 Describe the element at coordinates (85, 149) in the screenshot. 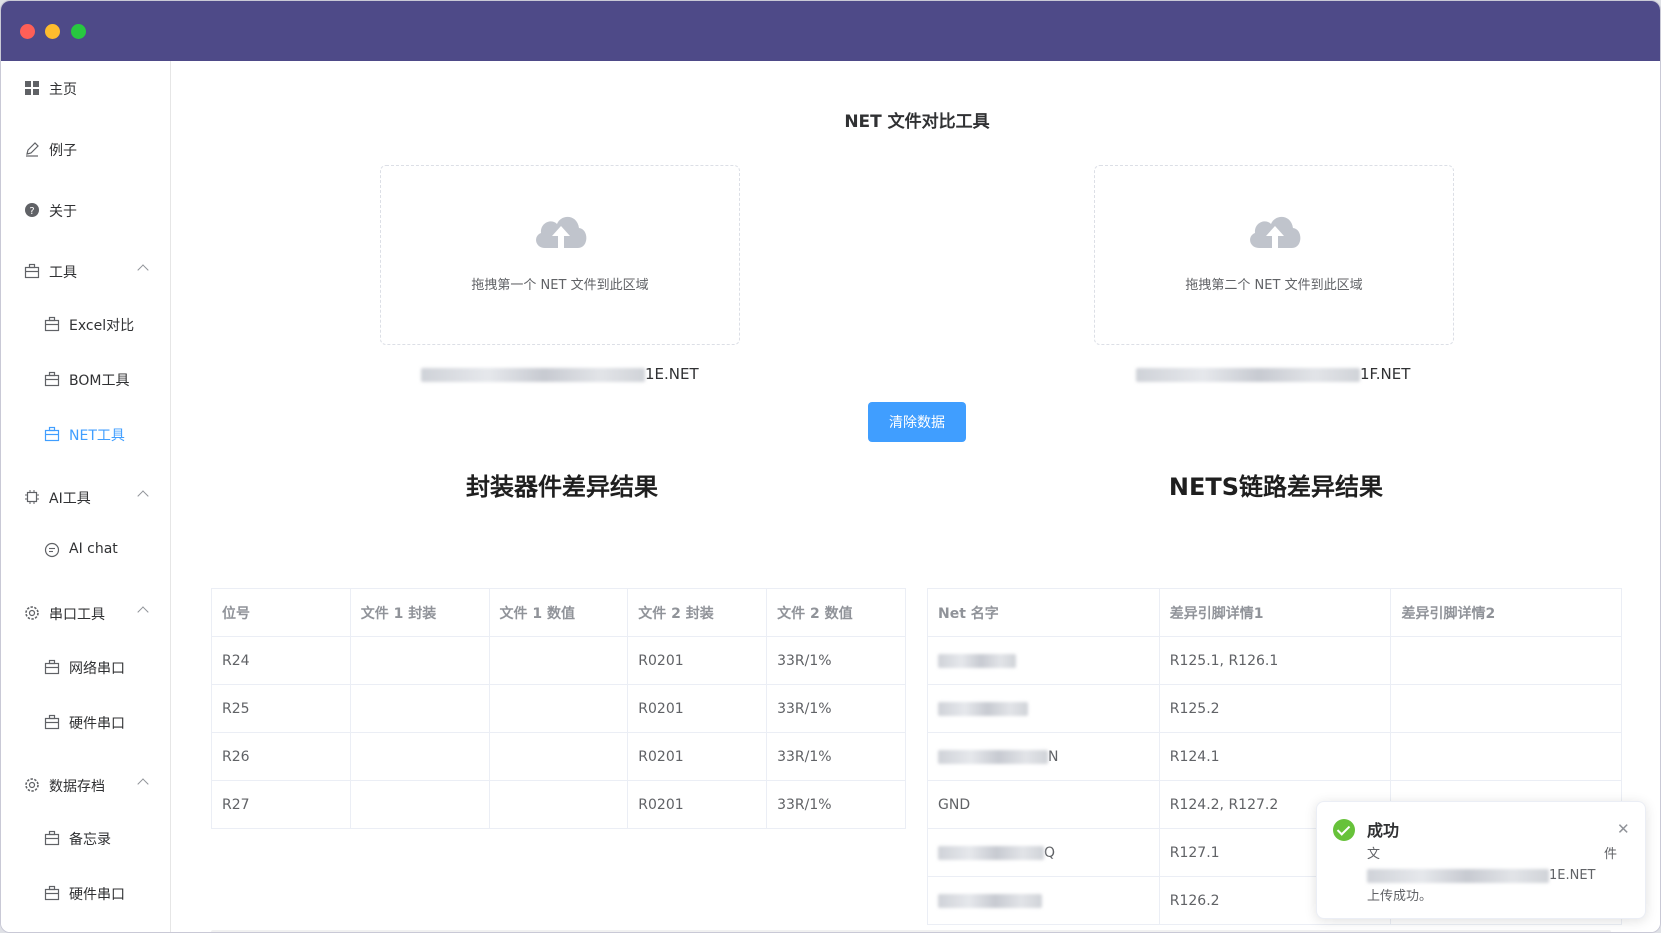

I see `sidebar-item-examples: 例子` at that location.